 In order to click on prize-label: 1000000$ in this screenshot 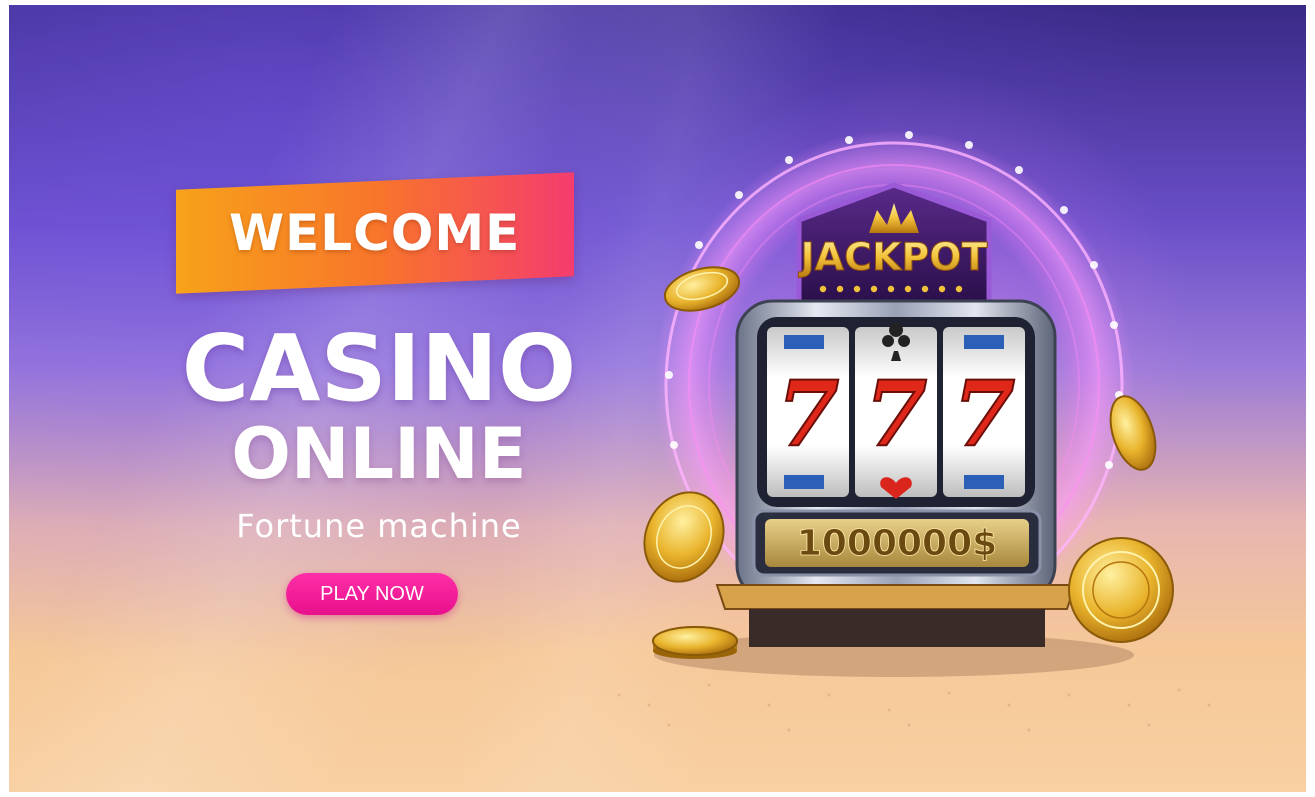, I will do `click(897, 543)`.